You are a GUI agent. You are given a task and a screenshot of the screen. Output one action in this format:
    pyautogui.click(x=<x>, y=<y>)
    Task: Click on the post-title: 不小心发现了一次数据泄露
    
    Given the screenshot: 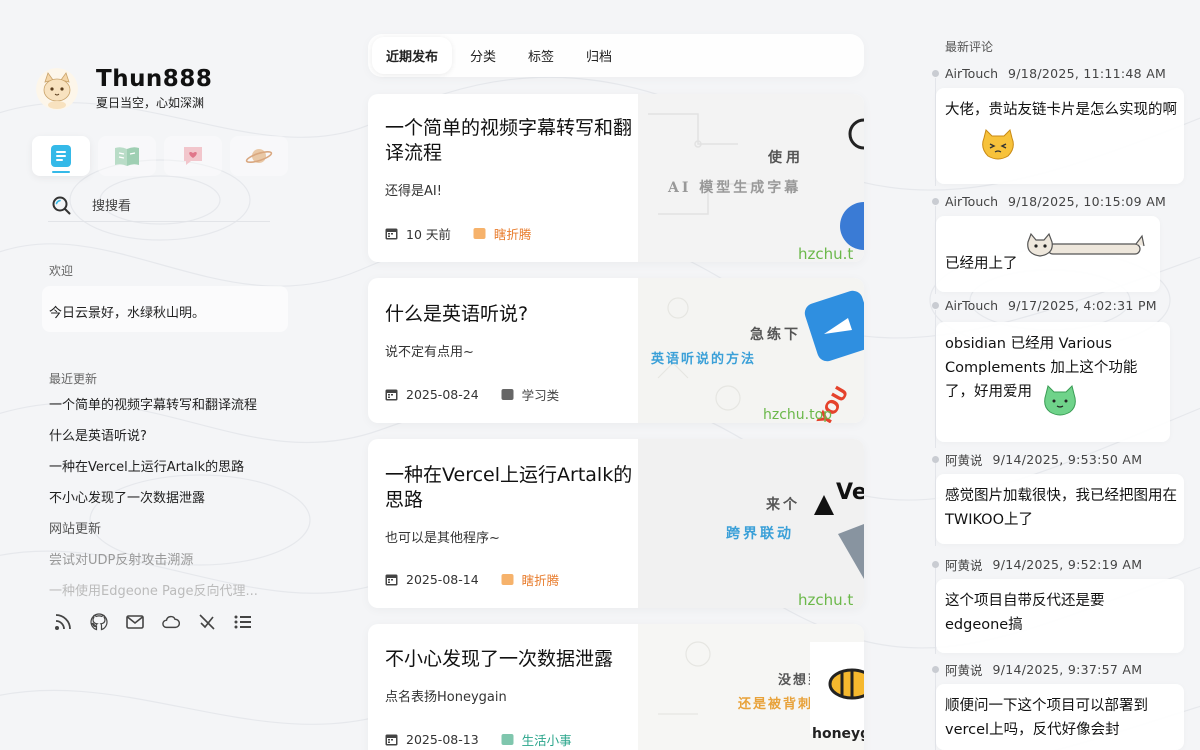 What is the action you would take?
    pyautogui.click(x=515, y=659)
    